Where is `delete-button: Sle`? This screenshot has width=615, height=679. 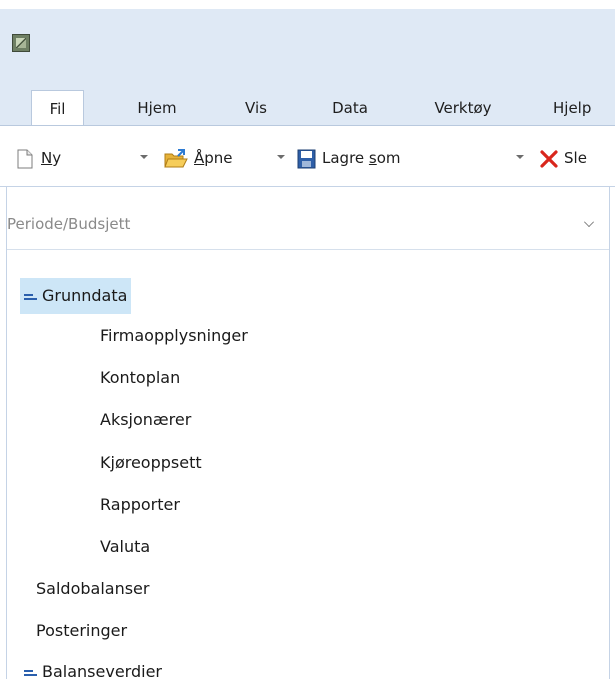 delete-button: Sle is located at coordinates (563, 158).